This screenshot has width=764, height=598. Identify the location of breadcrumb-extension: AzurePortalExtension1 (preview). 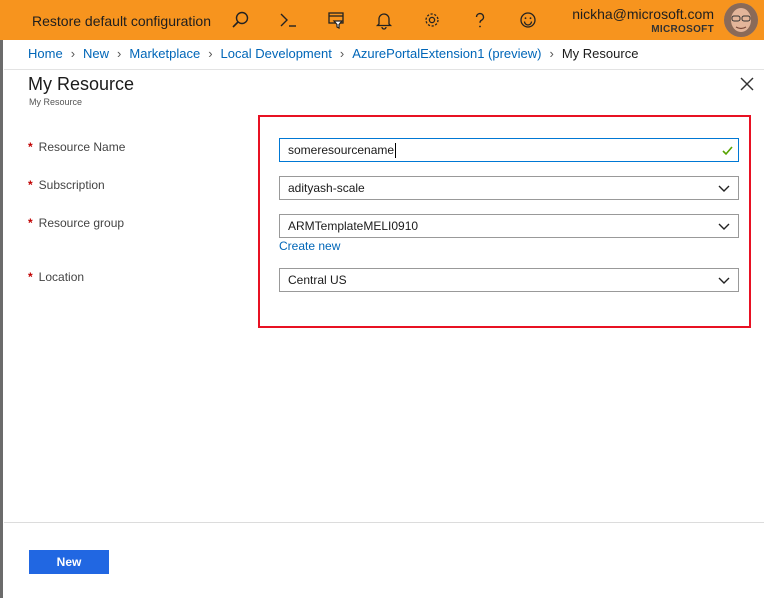
(446, 53).